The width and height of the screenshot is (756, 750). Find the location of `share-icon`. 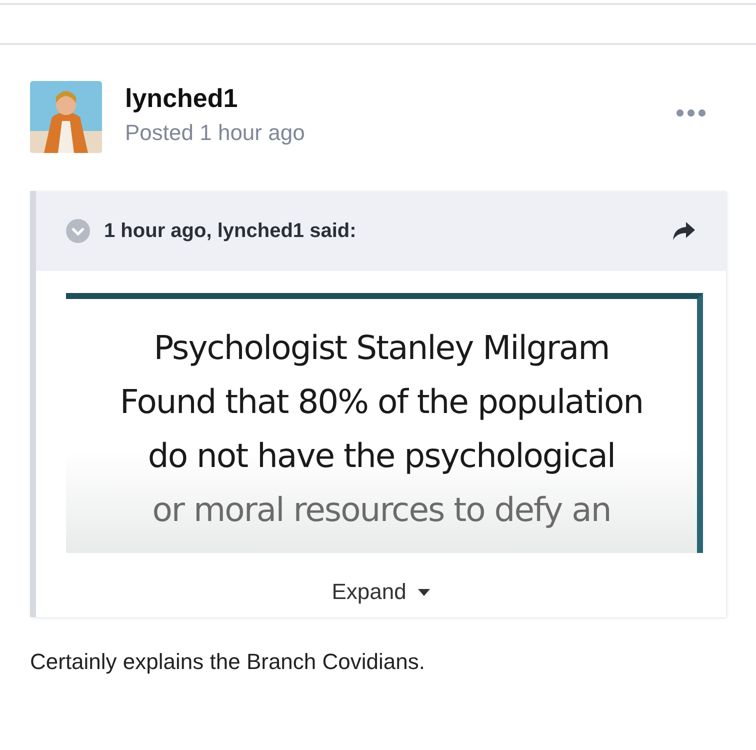

share-icon is located at coordinates (684, 231).